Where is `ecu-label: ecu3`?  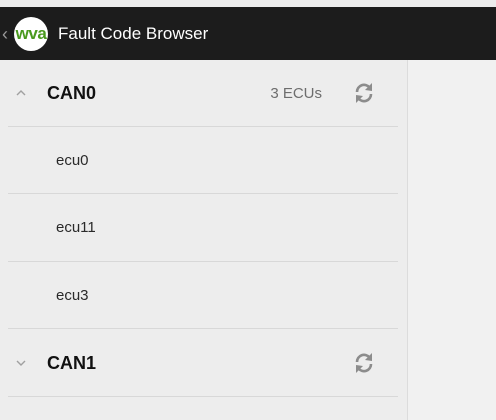 ecu-label: ecu3 is located at coordinates (72, 295).